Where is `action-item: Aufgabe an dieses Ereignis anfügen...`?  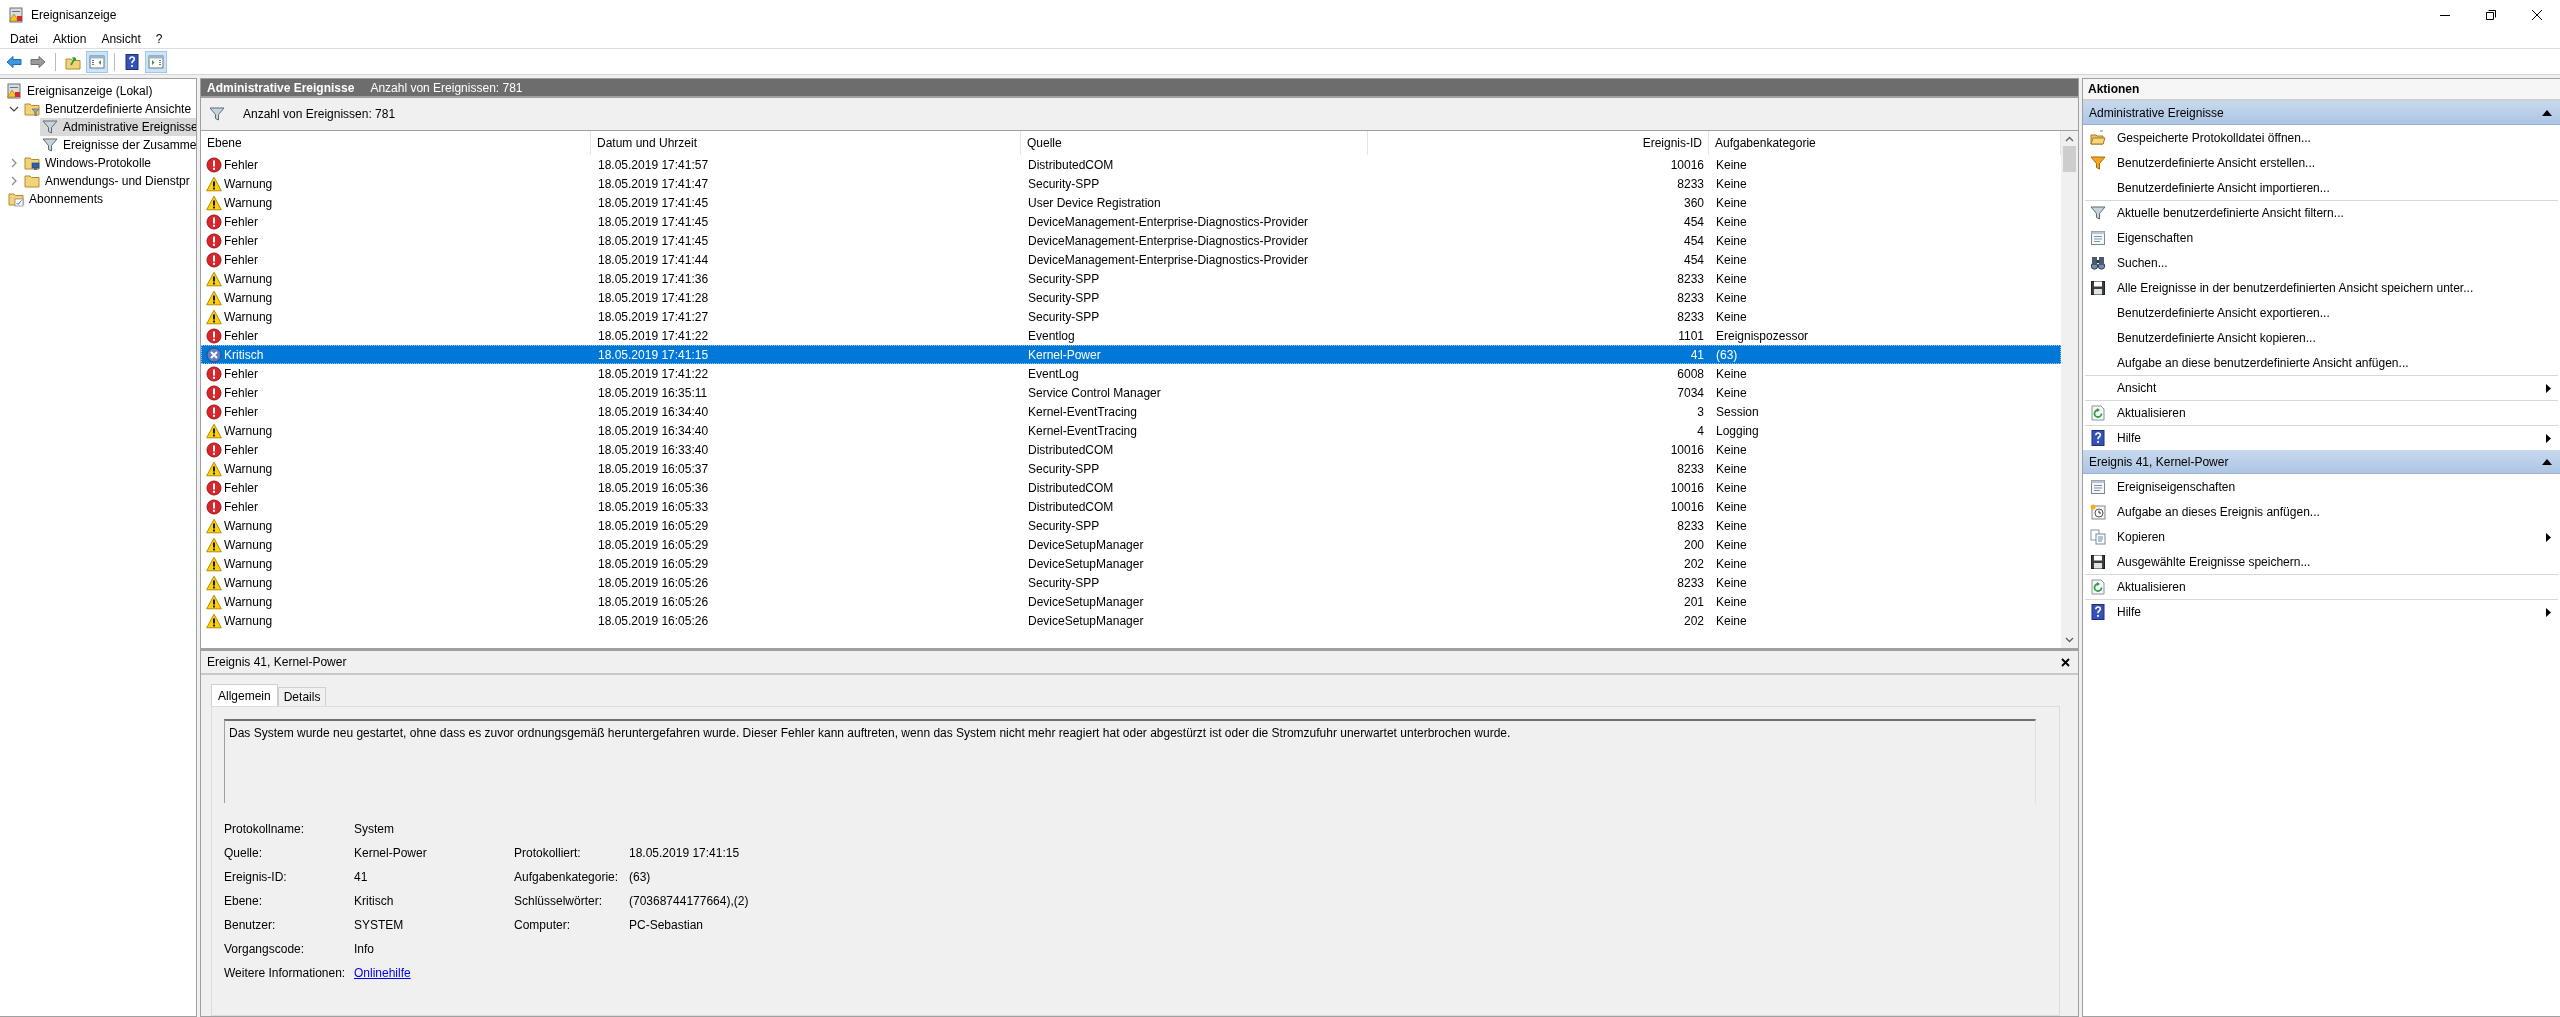 action-item: Aufgabe an dieses Ereignis anfügen... is located at coordinates (2321, 511).